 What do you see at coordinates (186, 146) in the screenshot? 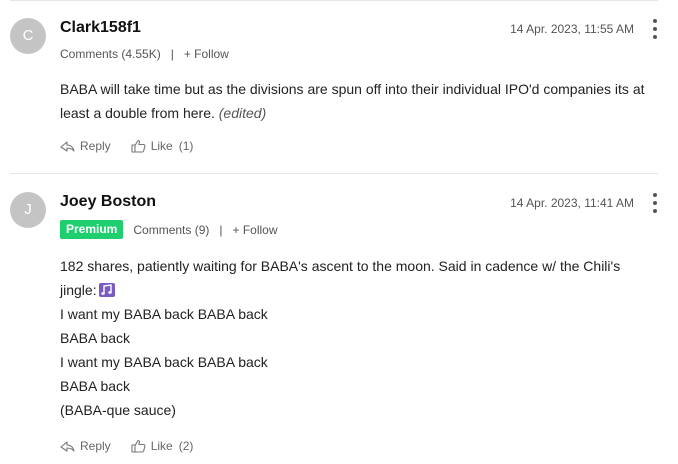
I see `like-count: (1)` at bounding box center [186, 146].